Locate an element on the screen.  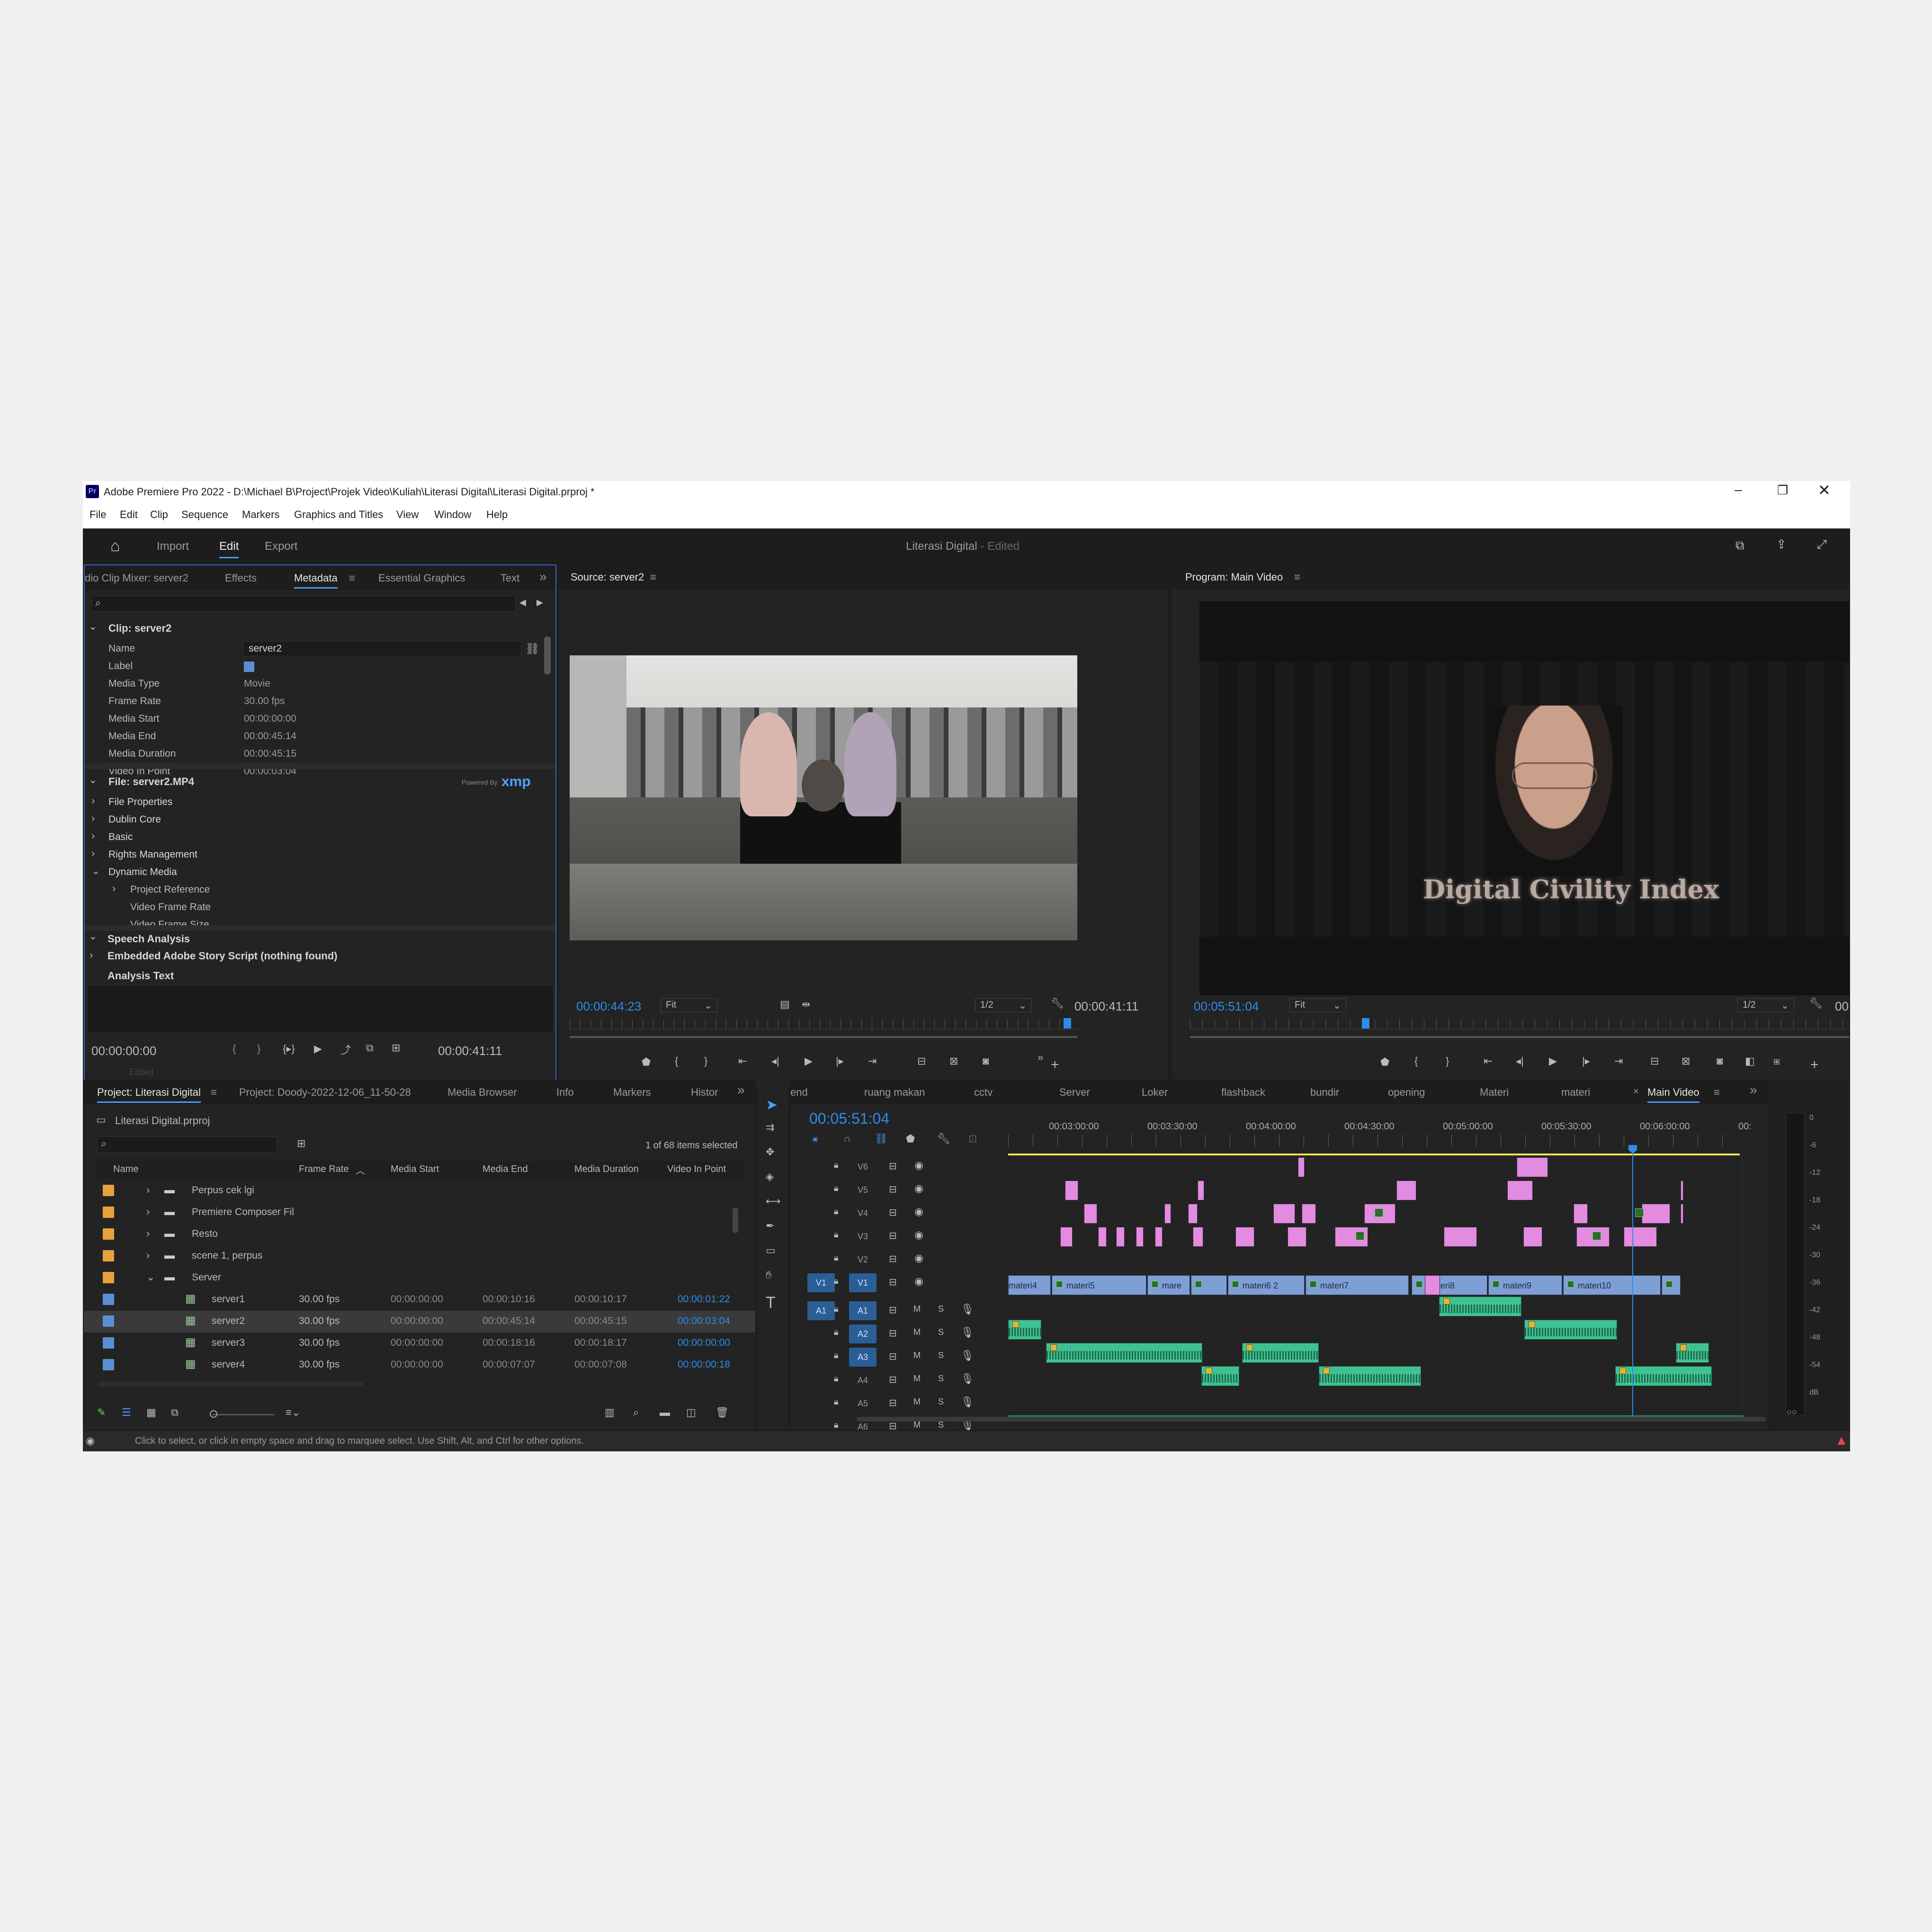
sequence-tab: cctv is located at coordinates (983, 1092).